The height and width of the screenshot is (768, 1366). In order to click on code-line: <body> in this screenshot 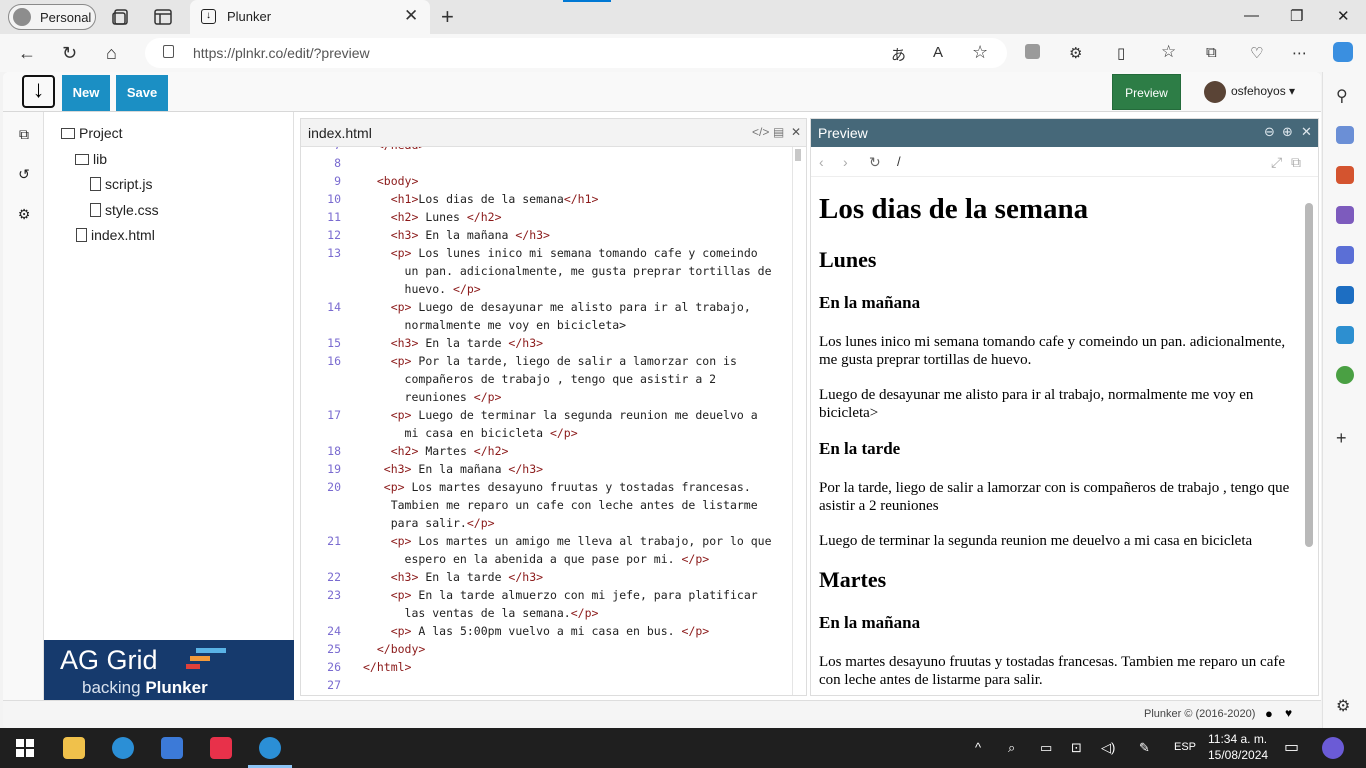, I will do `click(391, 181)`.